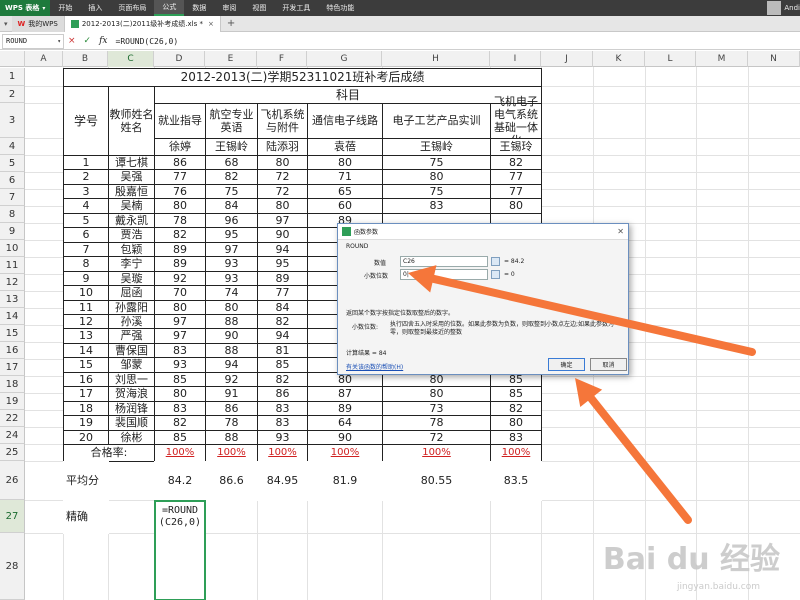 This screenshot has width=800, height=600. I want to click on row-header-1: 1, so click(12, 77).